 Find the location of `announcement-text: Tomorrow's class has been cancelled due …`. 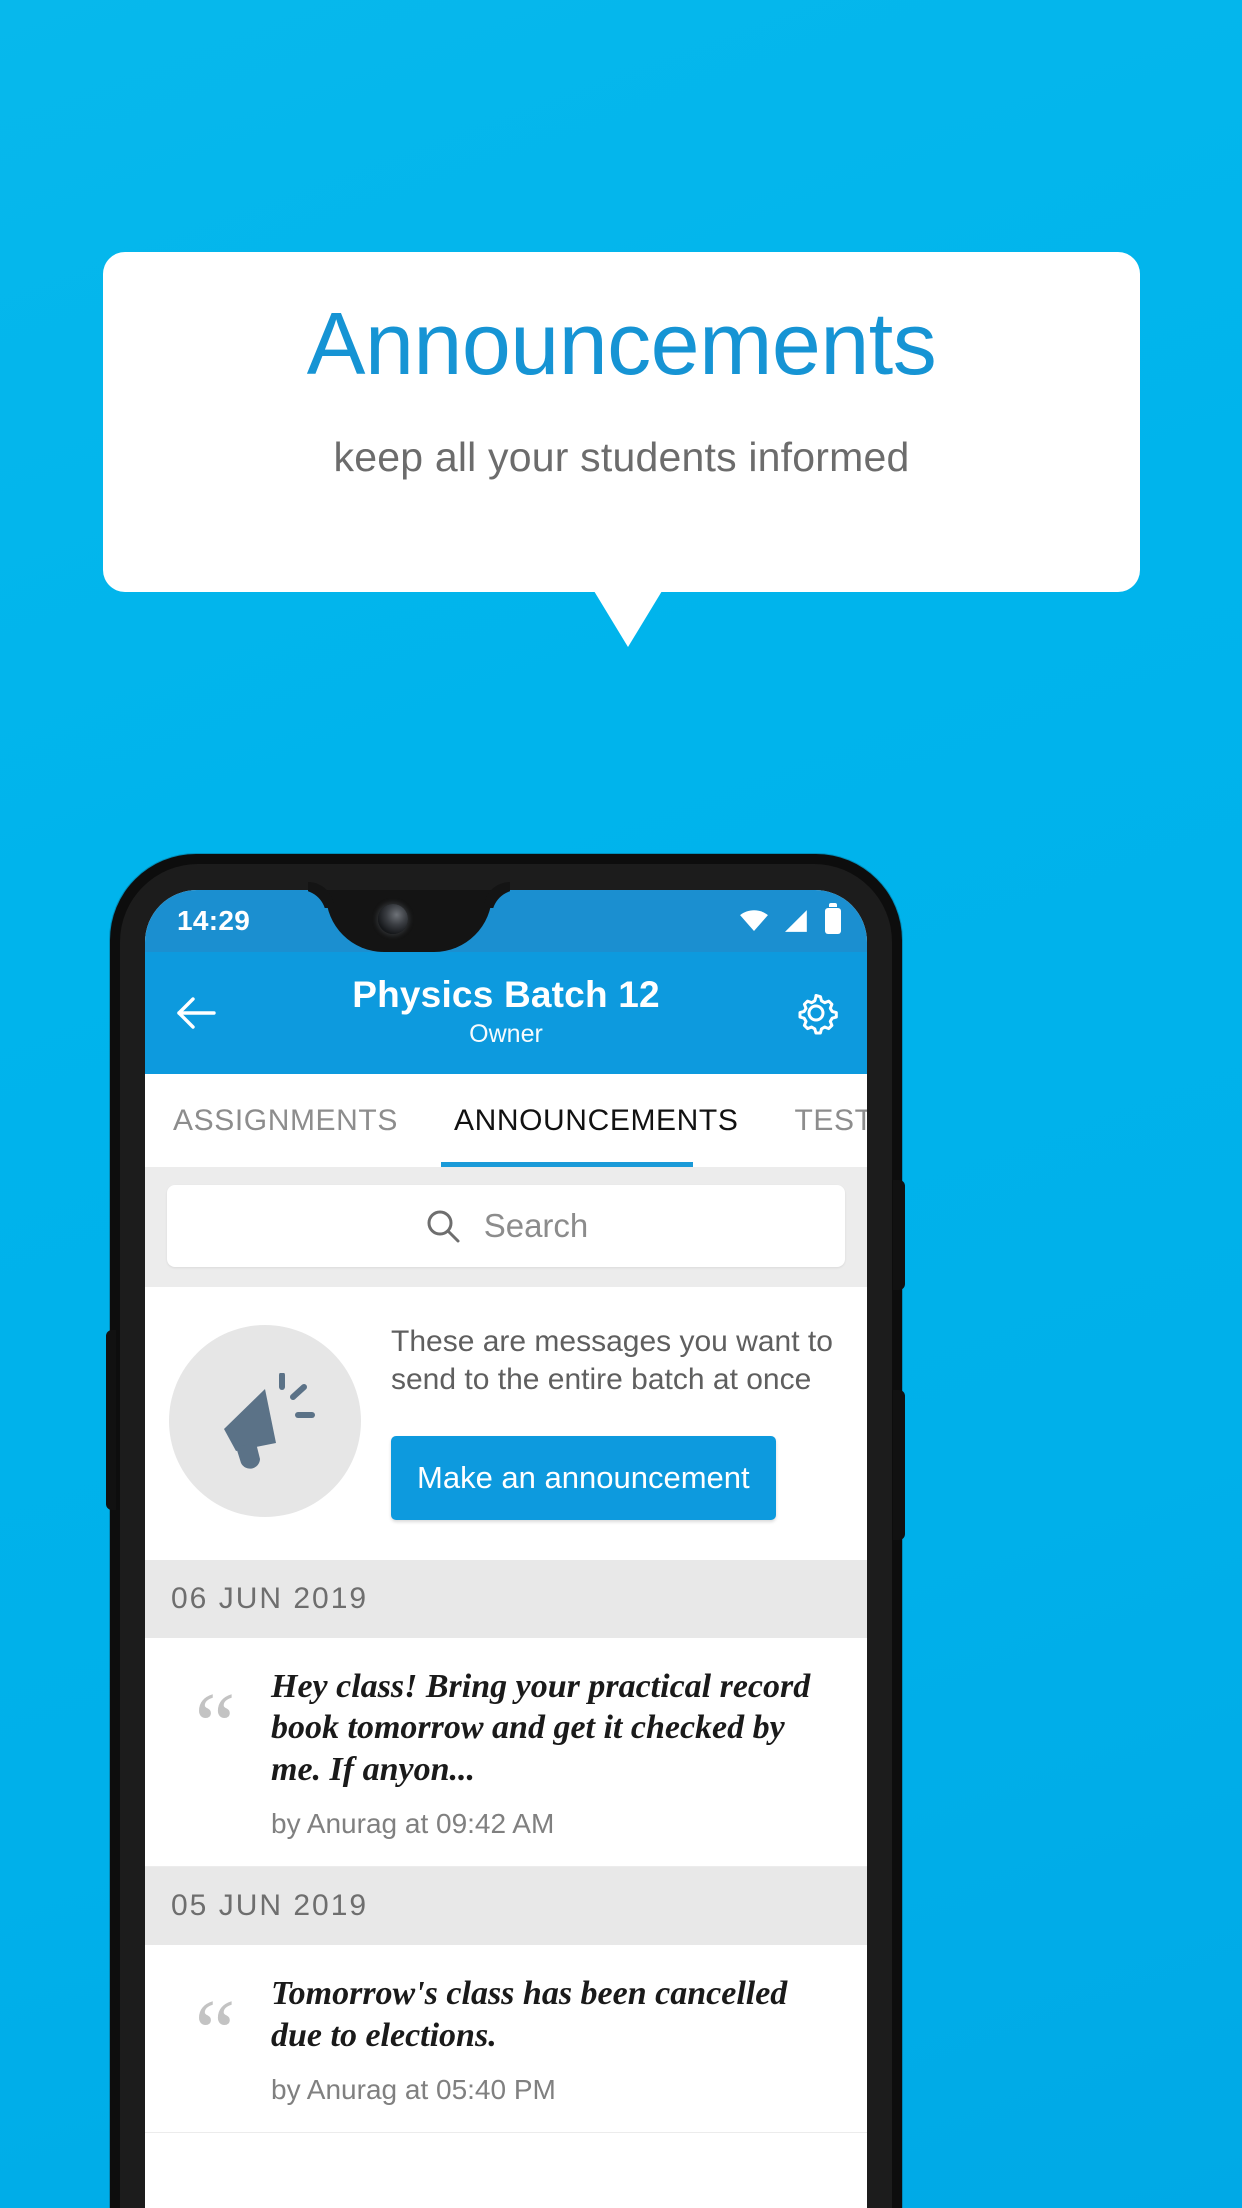

announcement-text: Tomorrow's class has been cancelled due … is located at coordinates (529, 2014).